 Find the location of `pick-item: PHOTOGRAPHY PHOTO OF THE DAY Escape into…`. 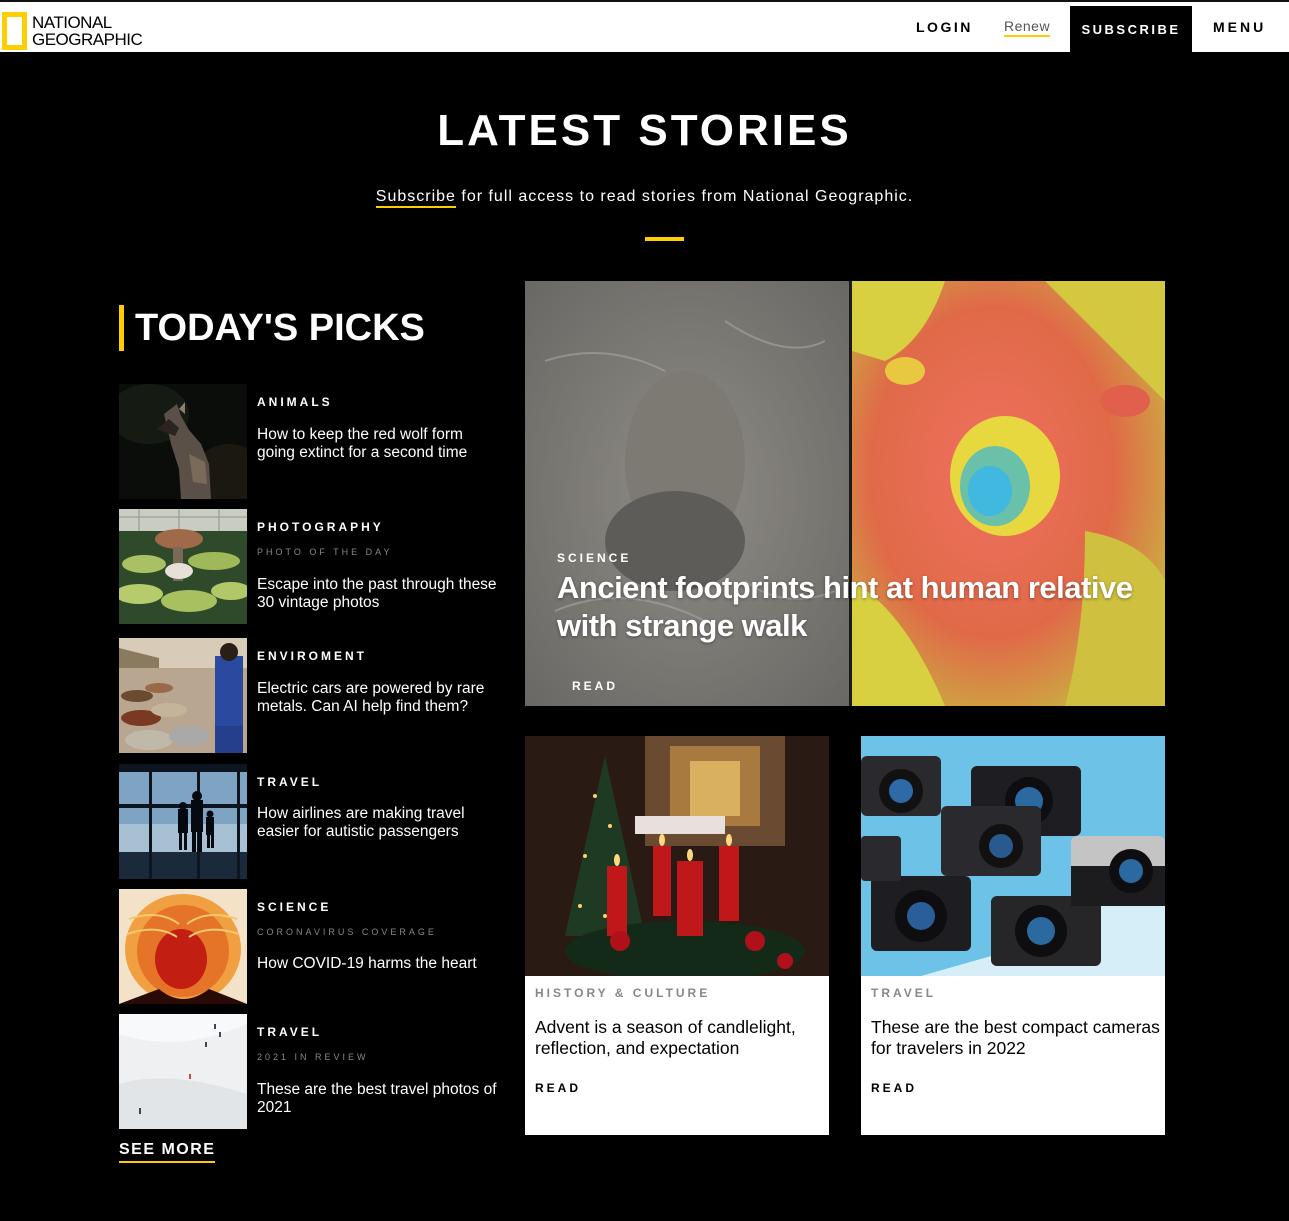

pick-item: PHOTOGRAPHY PHOTO OF THE DAY Escape into… is located at coordinates (309, 566).